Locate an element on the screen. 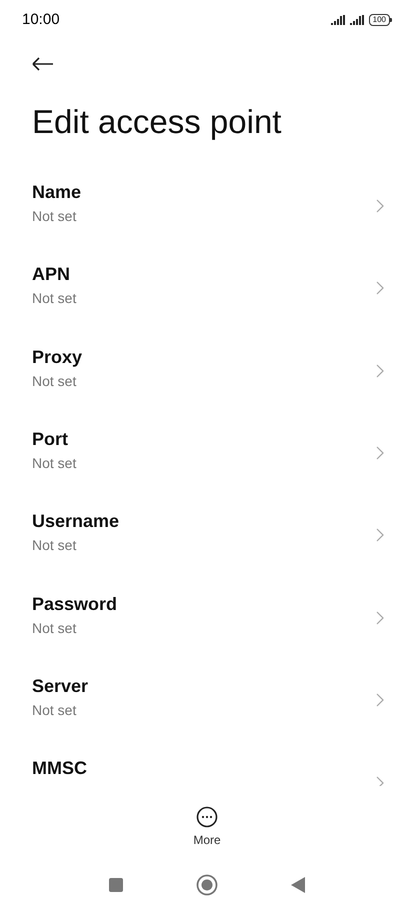 The height and width of the screenshot is (920, 414). item-label: Proxy is located at coordinates (58, 357).